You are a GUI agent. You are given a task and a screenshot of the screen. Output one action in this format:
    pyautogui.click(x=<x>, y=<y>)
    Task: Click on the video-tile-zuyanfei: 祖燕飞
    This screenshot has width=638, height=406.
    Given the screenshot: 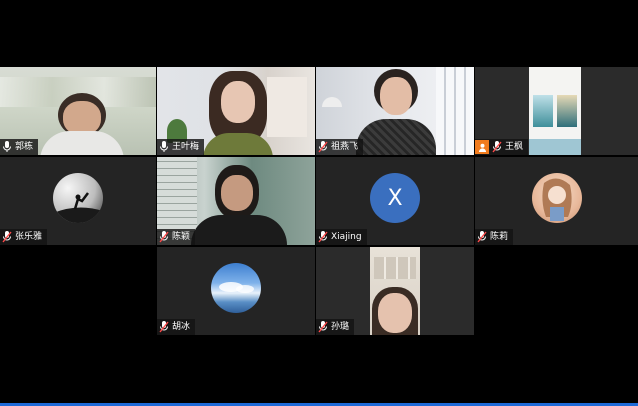 What is the action you would take?
    pyautogui.click(x=395, y=111)
    